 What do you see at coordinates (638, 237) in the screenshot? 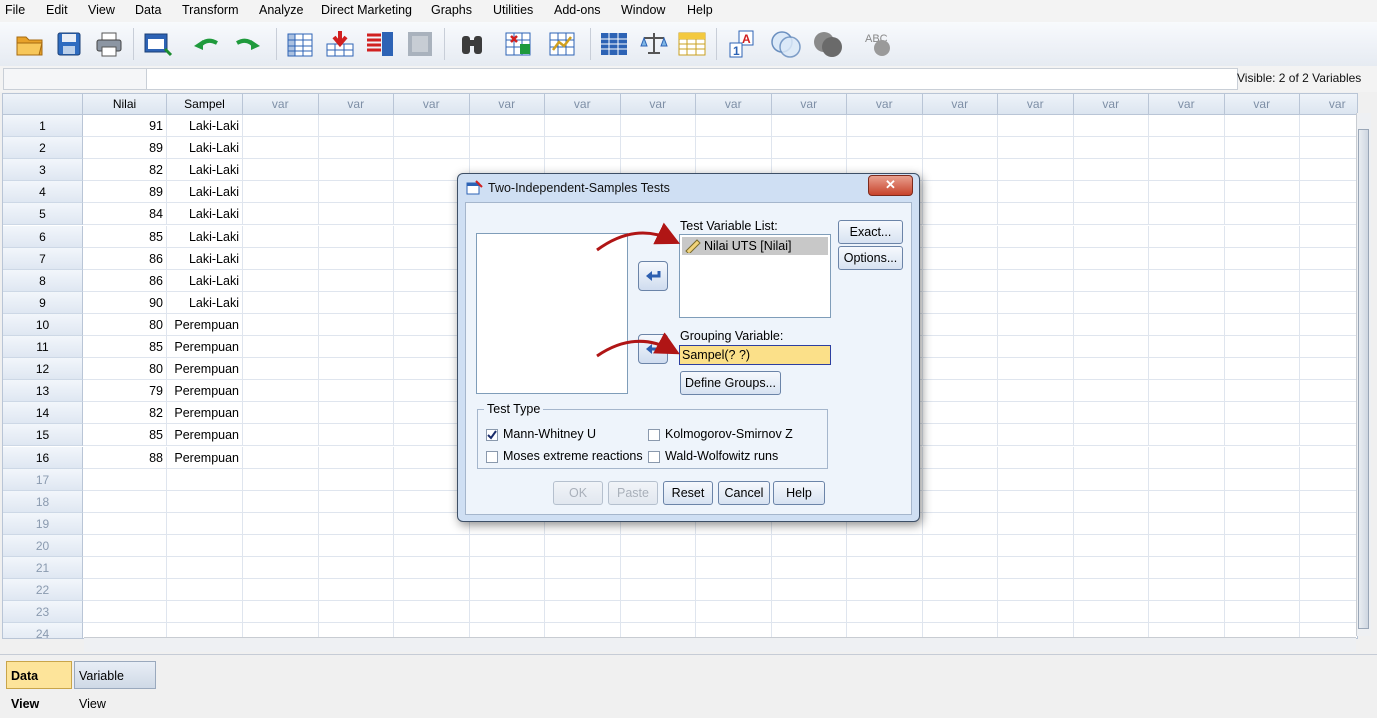
I see `annotation-arrow-test-variable` at bounding box center [638, 237].